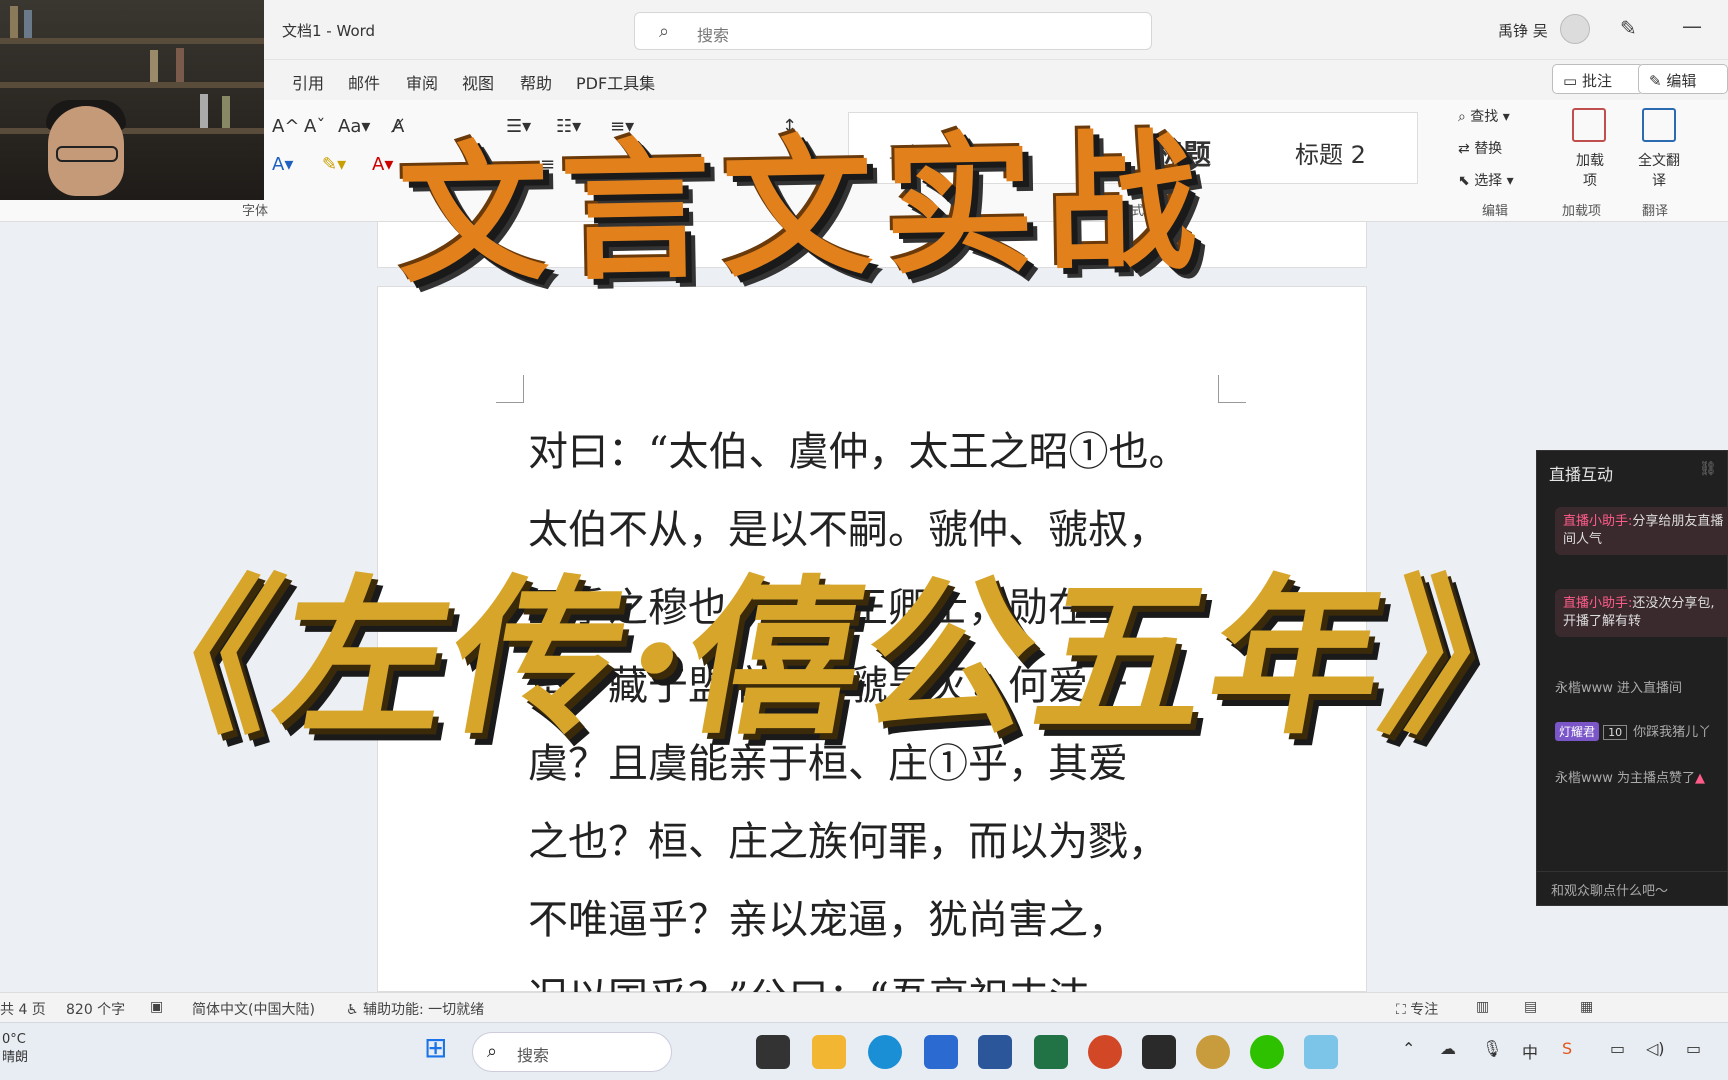  What do you see at coordinates (1232, 389) in the screenshot?
I see `margin-corner-right` at bounding box center [1232, 389].